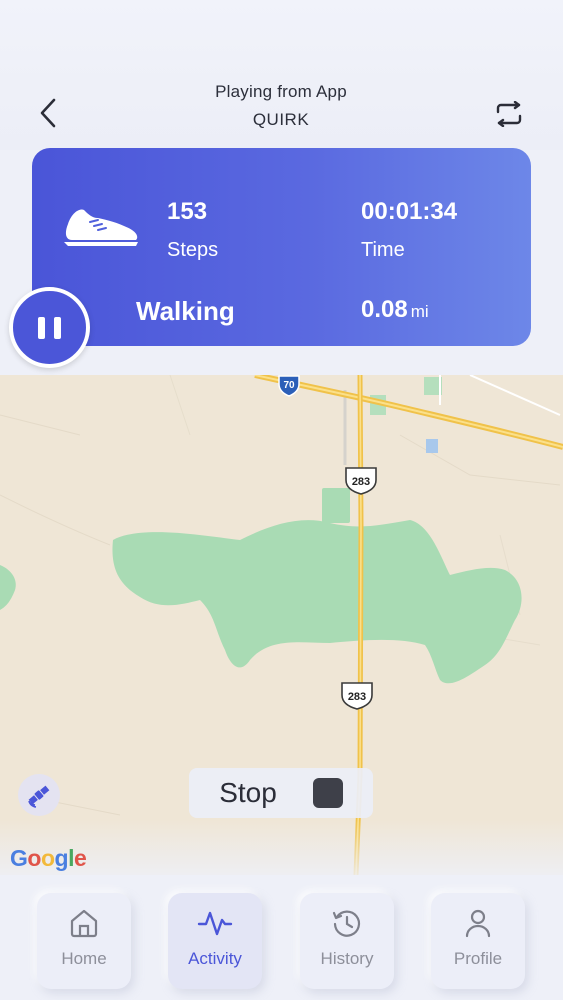 The height and width of the screenshot is (1000, 563). Describe the element at coordinates (432, 446) in the screenshot. I see `water-block` at that location.